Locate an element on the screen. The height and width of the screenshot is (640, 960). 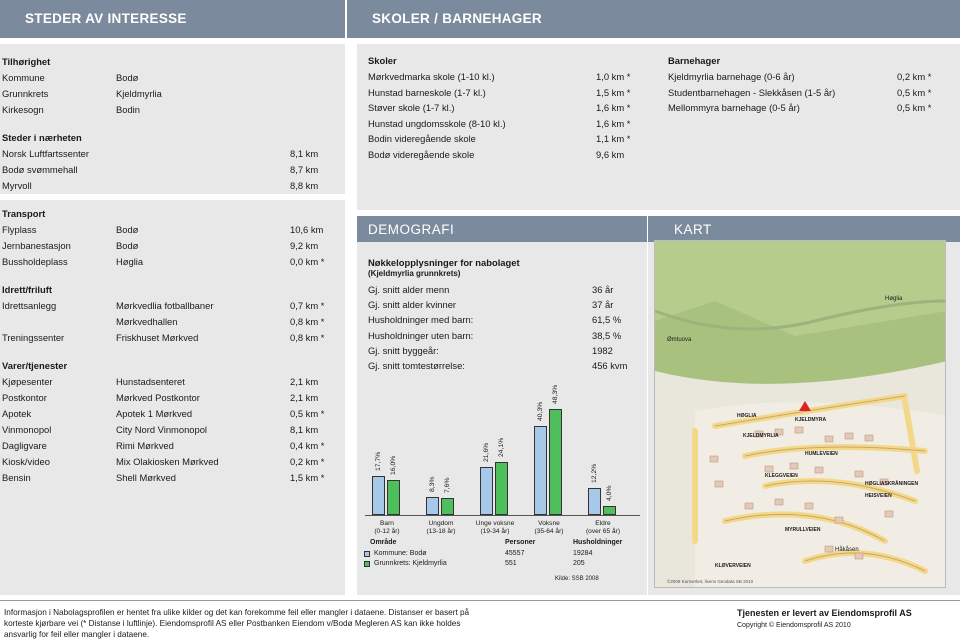
barnehage-name: Studentbarnehagen - Slekkåsen (1-5 år) is located at coordinates (752, 92).